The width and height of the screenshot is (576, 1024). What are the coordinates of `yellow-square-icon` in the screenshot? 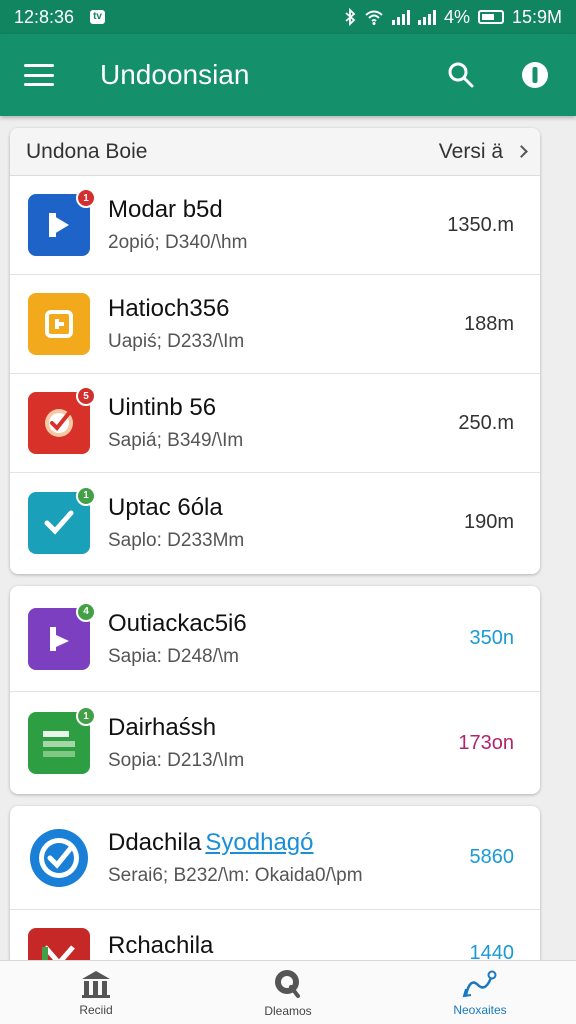 It's located at (59, 324).